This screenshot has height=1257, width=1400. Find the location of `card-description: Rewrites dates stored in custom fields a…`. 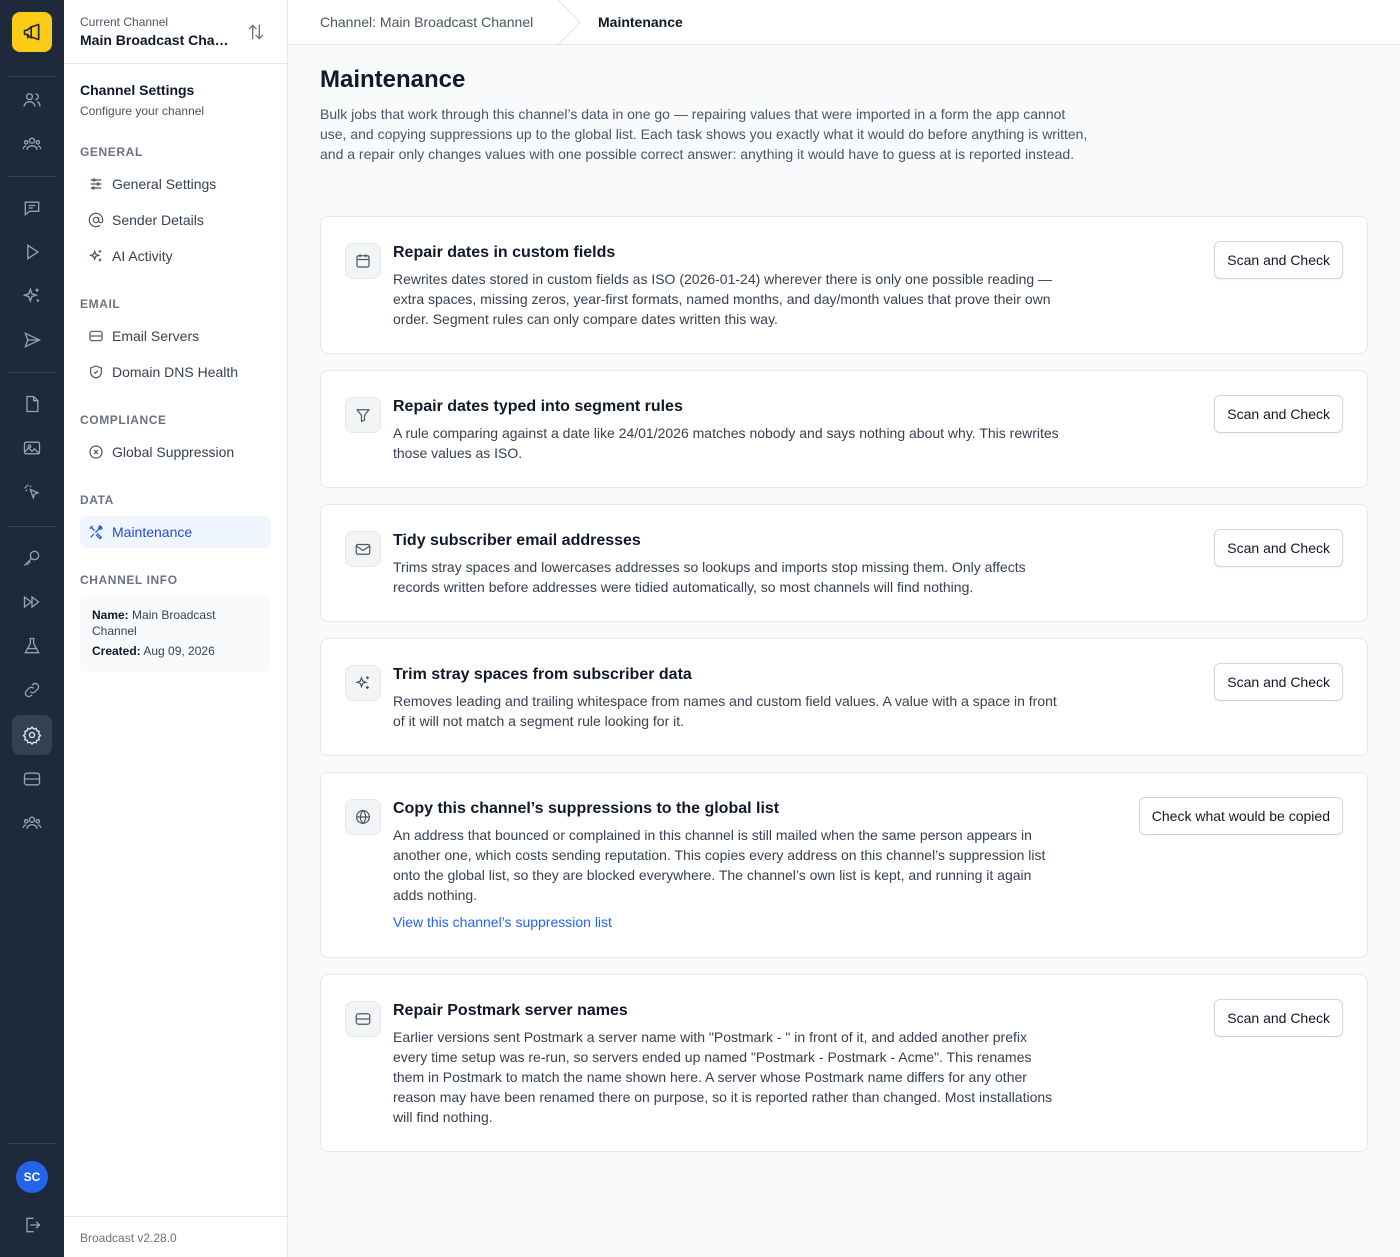

card-description: Rewrites dates stored in custom fields a… is located at coordinates (723, 299).